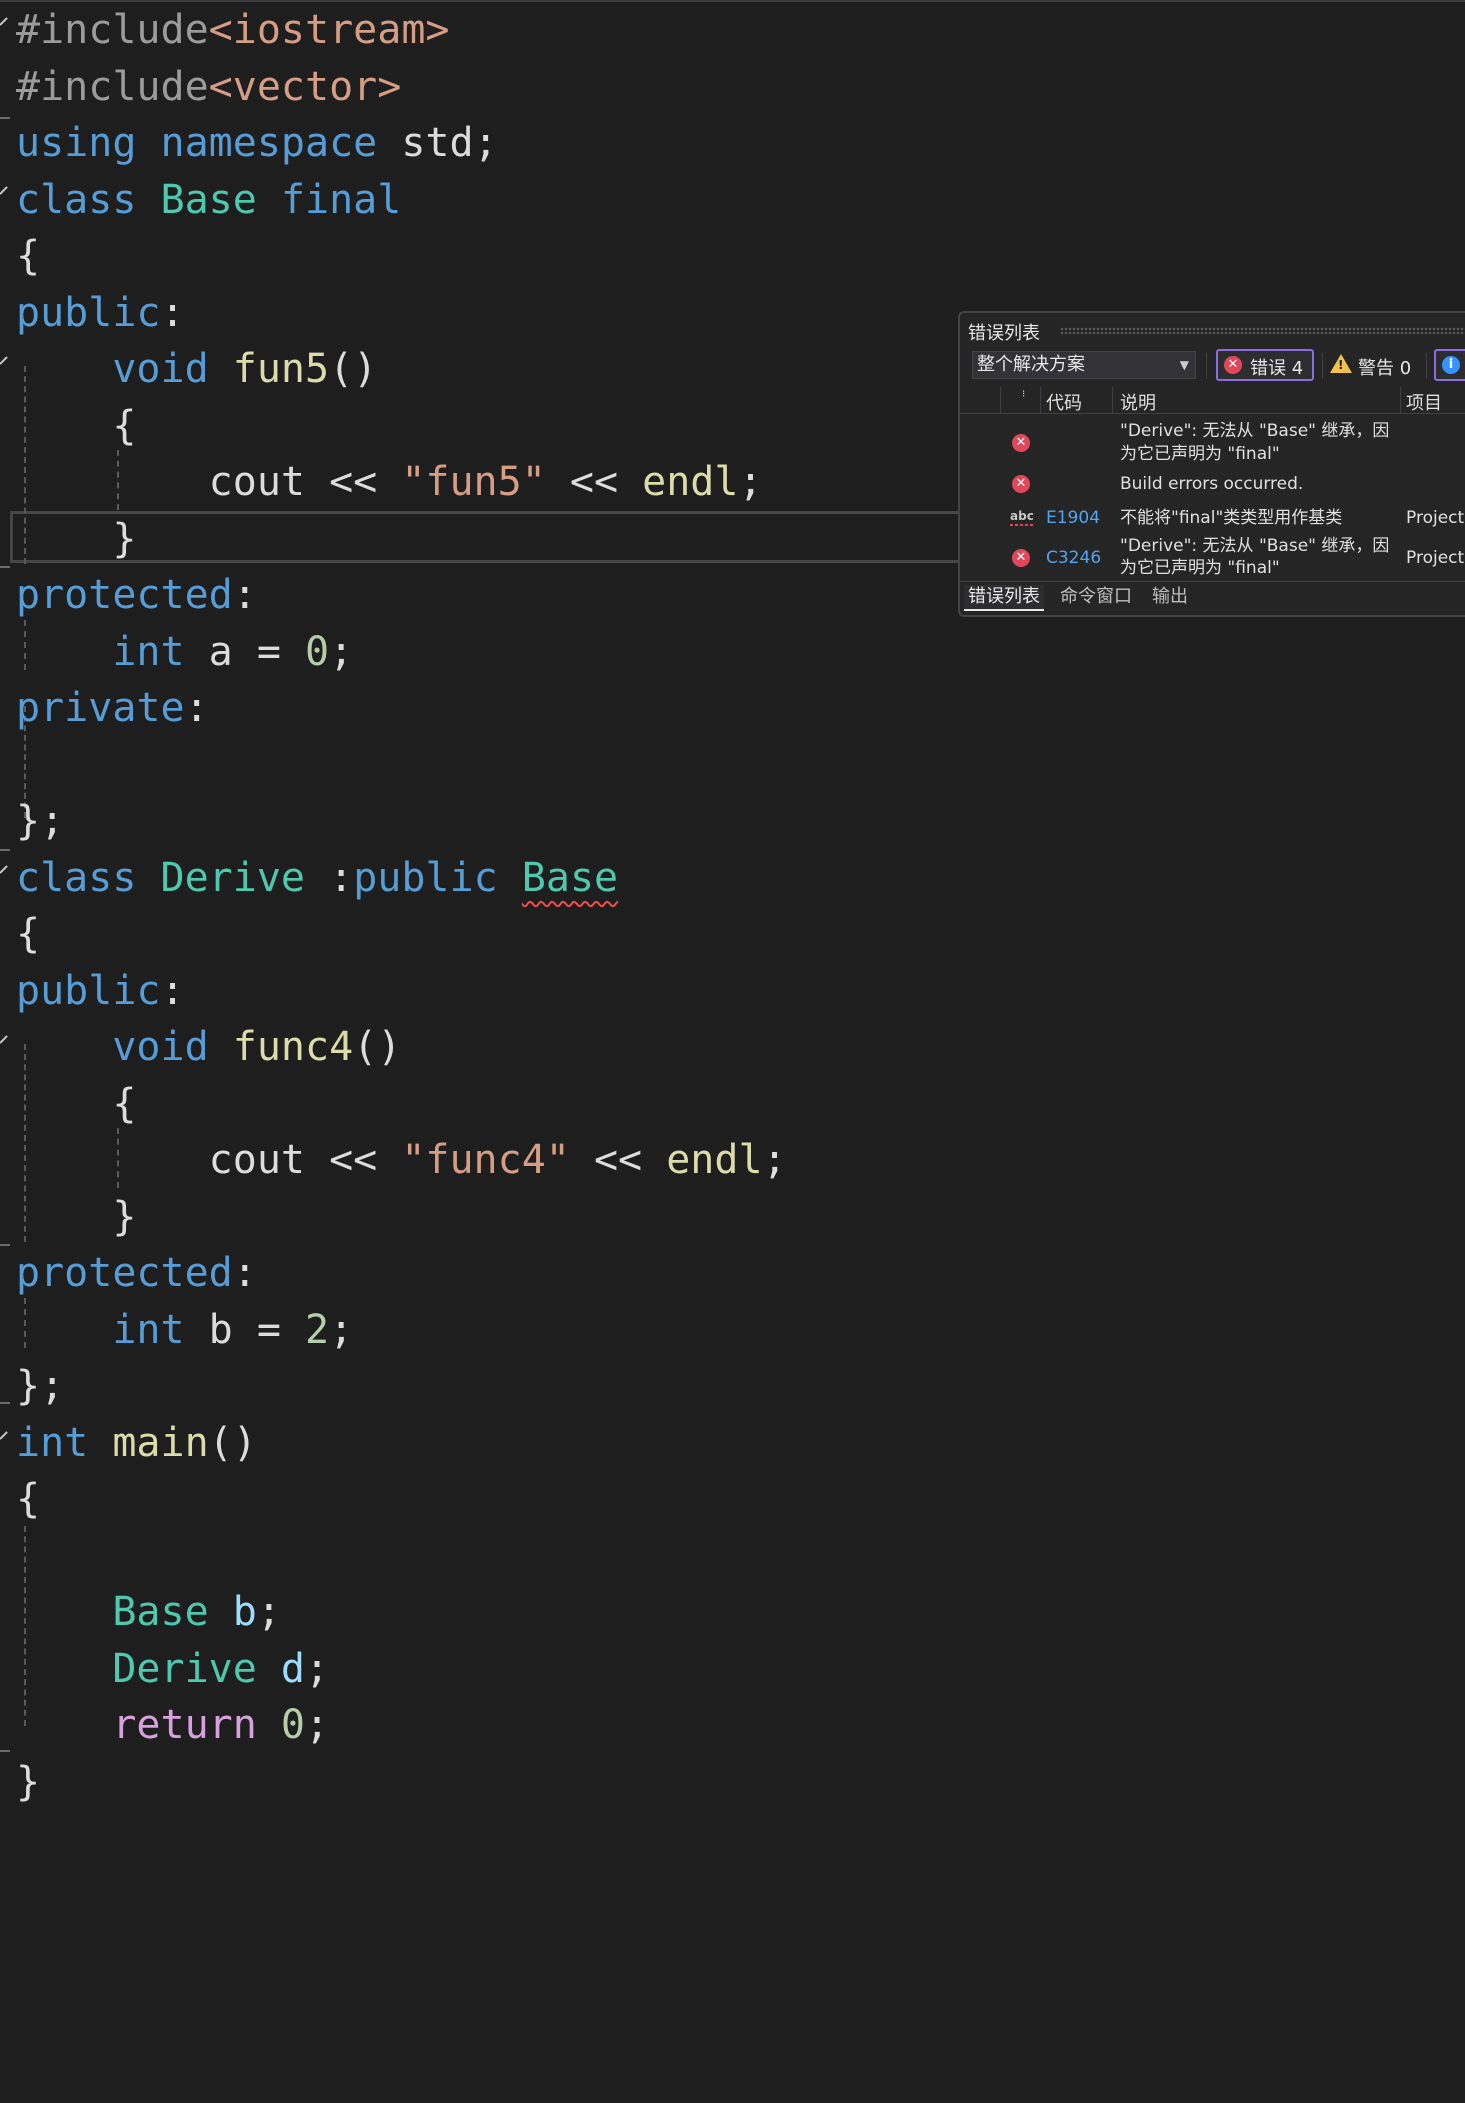  What do you see at coordinates (1021, 443) in the screenshot?
I see `error-icon: ✕` at bounding box center [1021, 443].